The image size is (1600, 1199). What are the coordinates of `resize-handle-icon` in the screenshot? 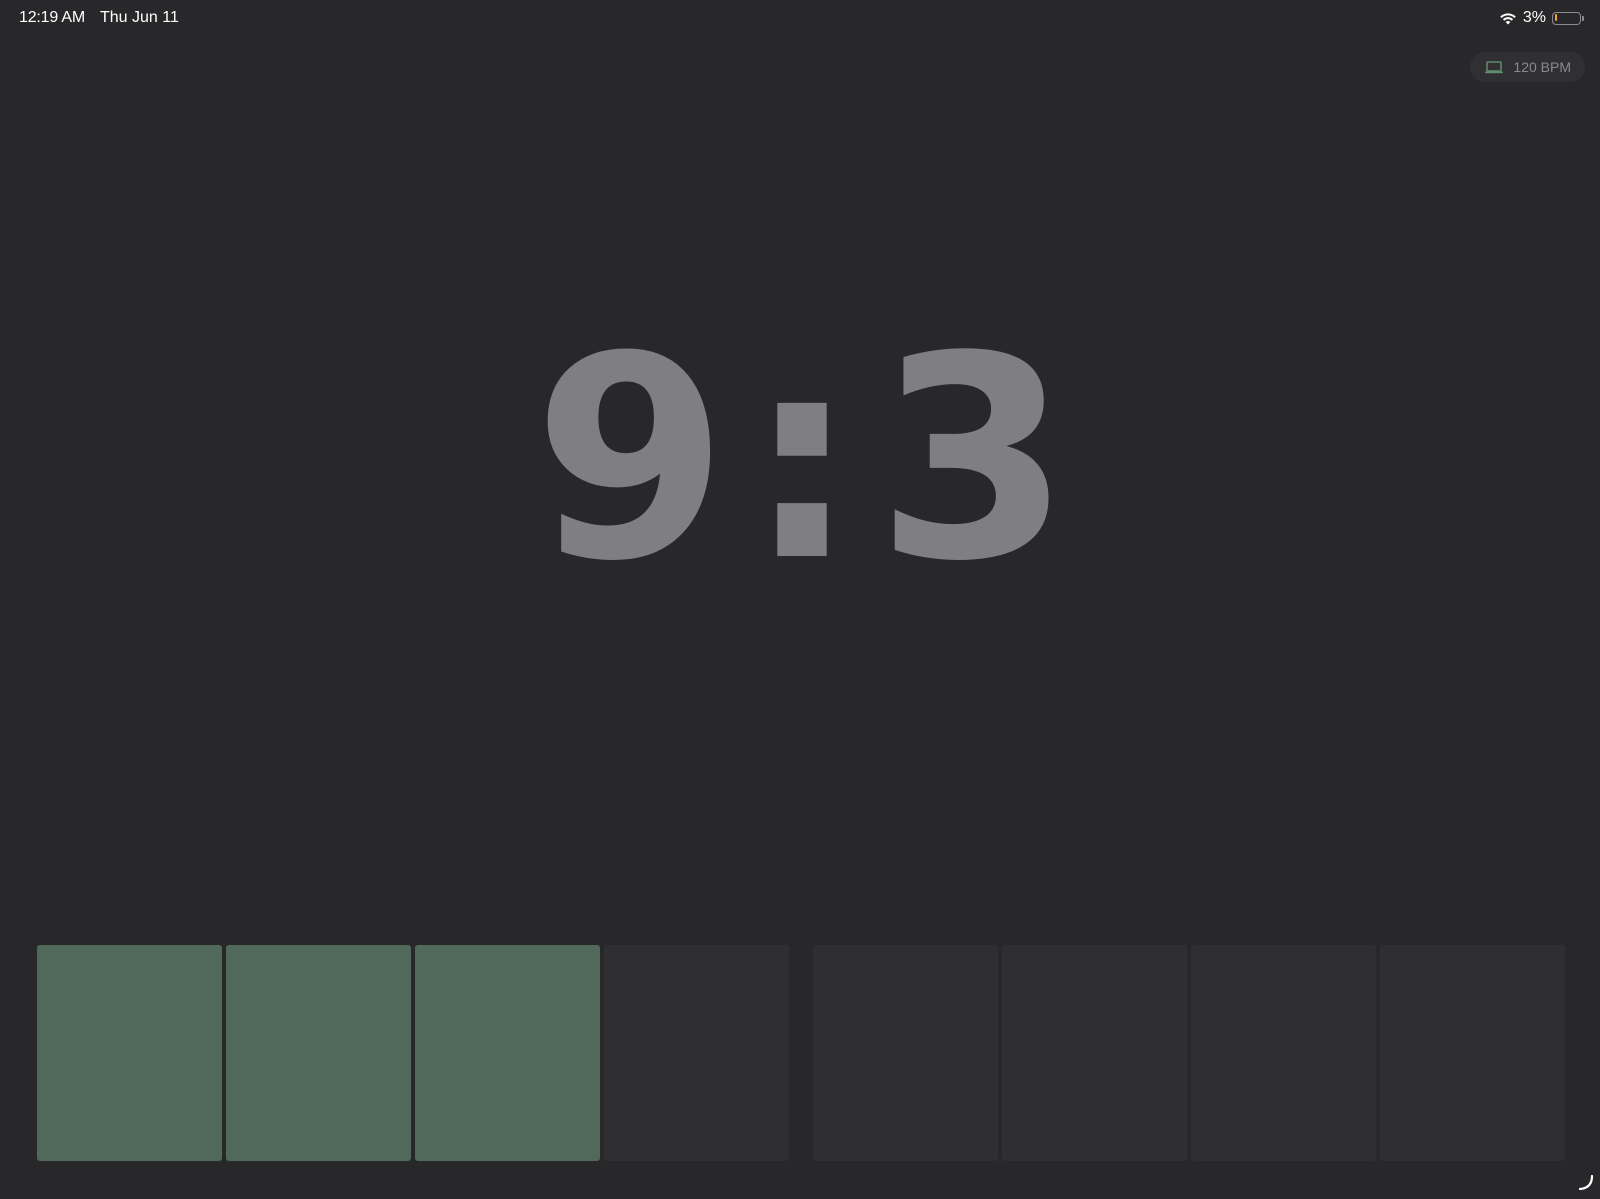 It's located at (1586, 1182).